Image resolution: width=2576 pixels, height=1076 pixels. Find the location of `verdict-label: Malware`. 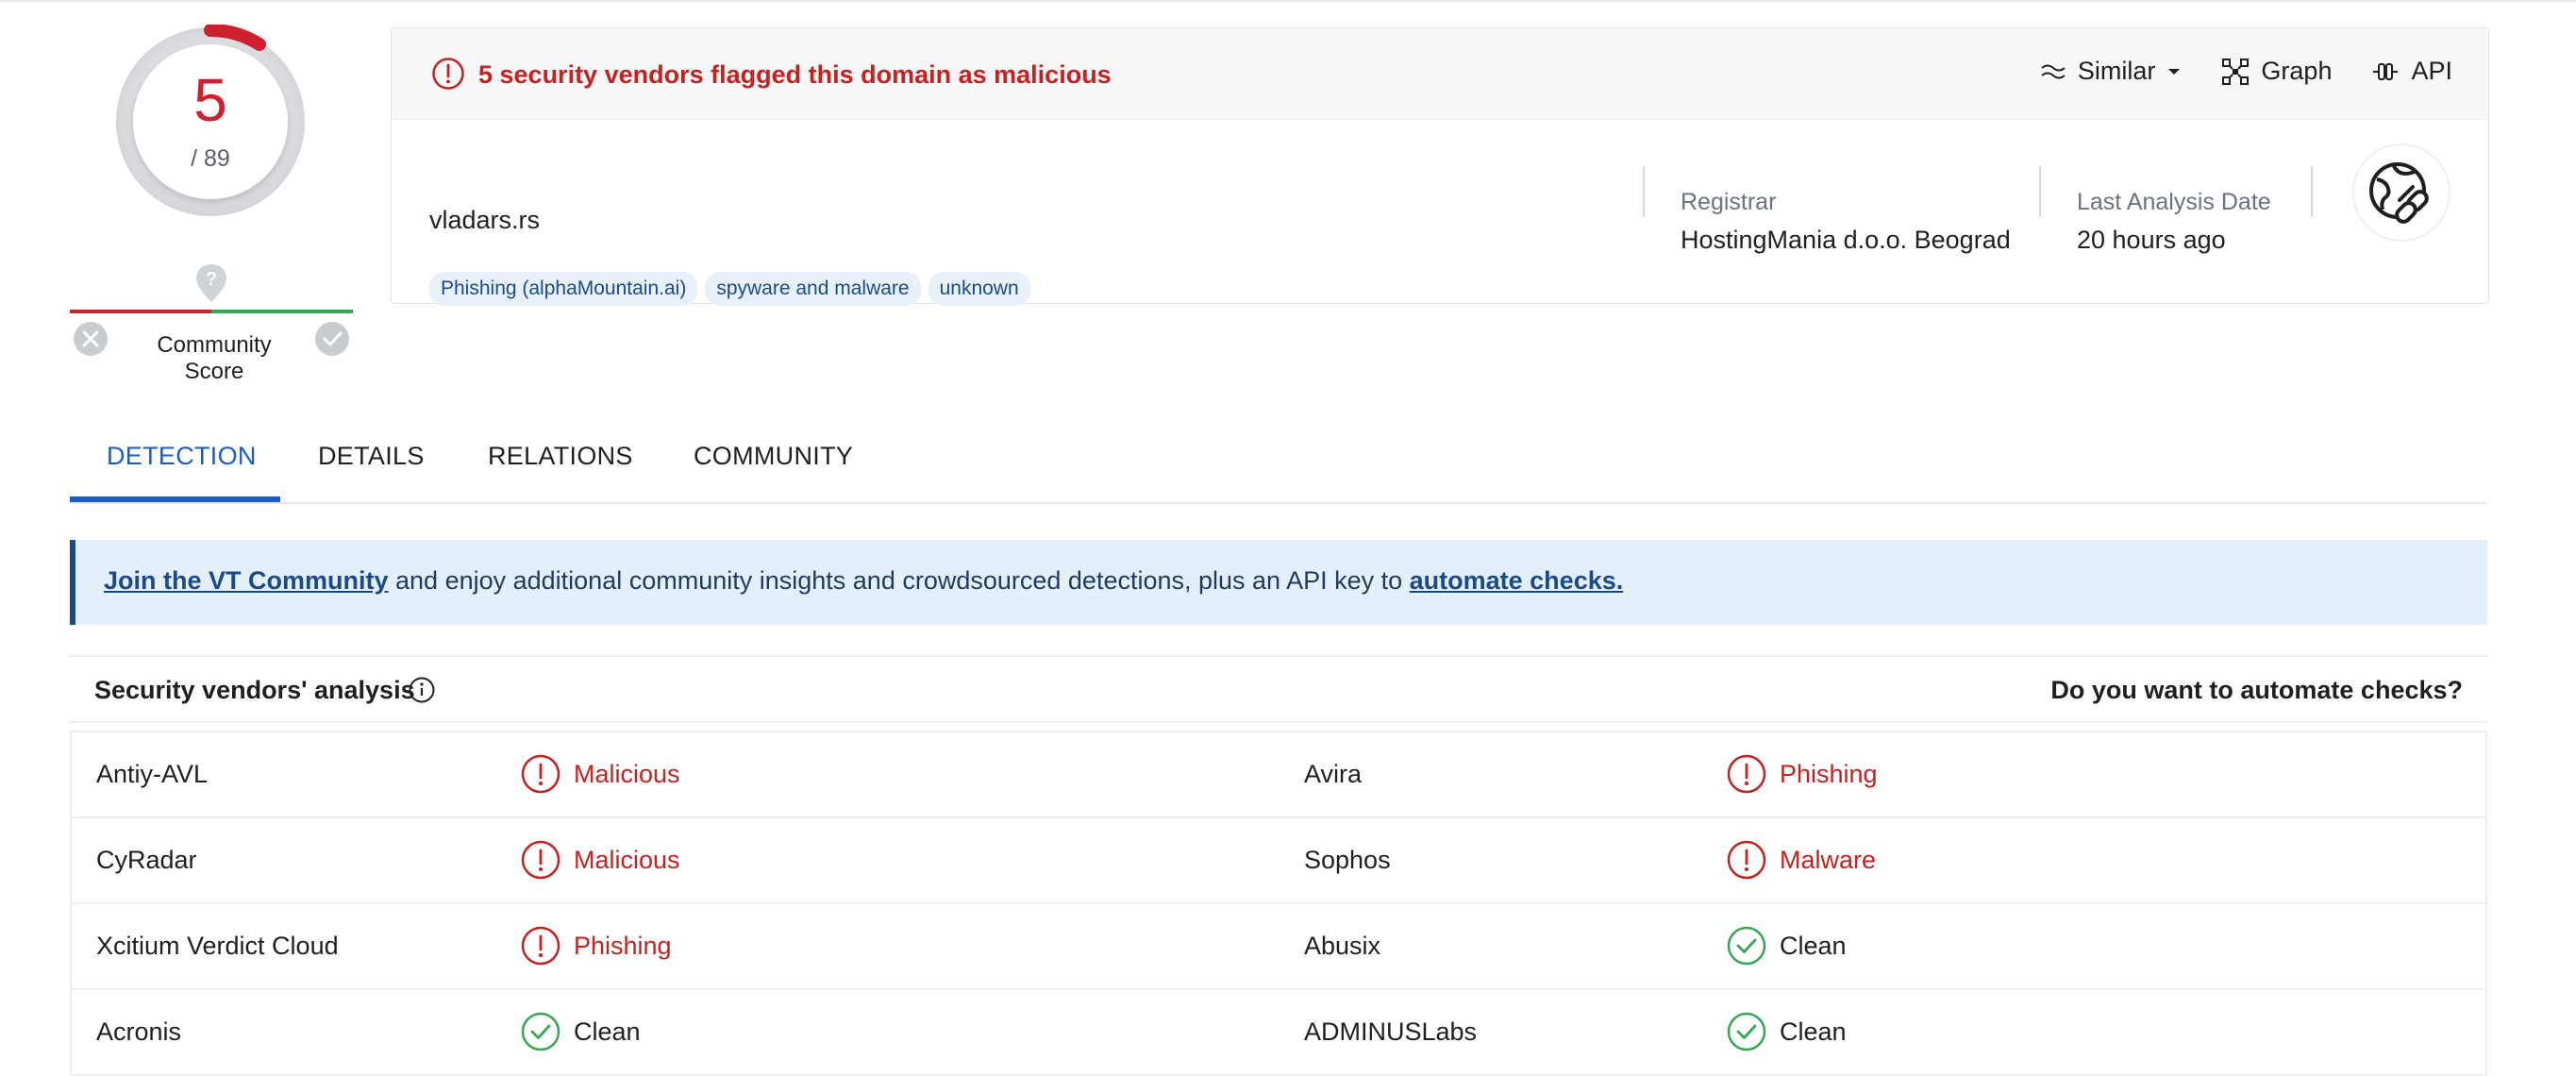

verdict-label: Malware is located at coordinates (1828, 859).